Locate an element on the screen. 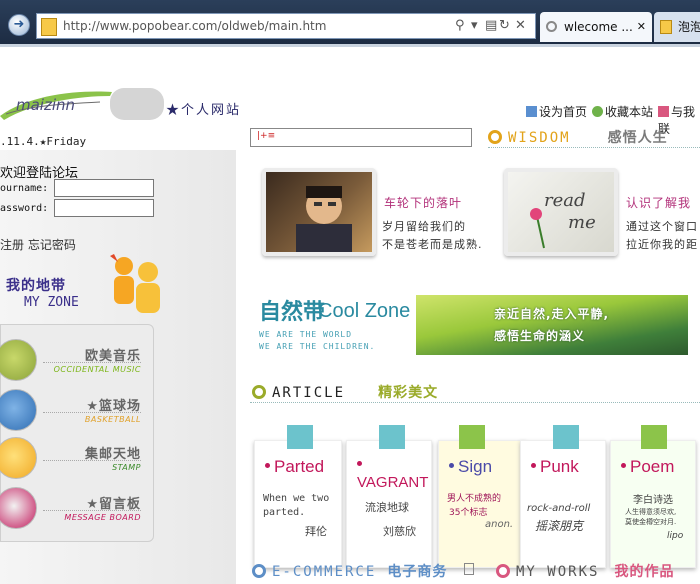 The height and width of the screenshot is (584, 700). wisdom-card-text: 岁月留给我们的 不是苍老而是成熟. is located at coordinates (432, 236).